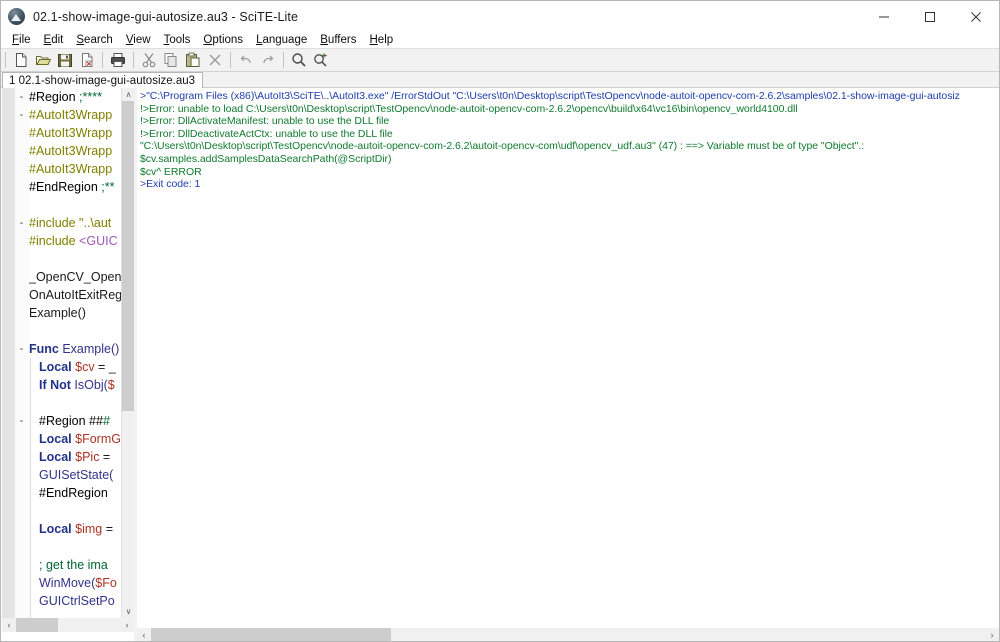  What do you see at coordinates (75, 367) in the screenshot?
I see `editor-line: Local $cv = _` at bounding box center [75, 367].